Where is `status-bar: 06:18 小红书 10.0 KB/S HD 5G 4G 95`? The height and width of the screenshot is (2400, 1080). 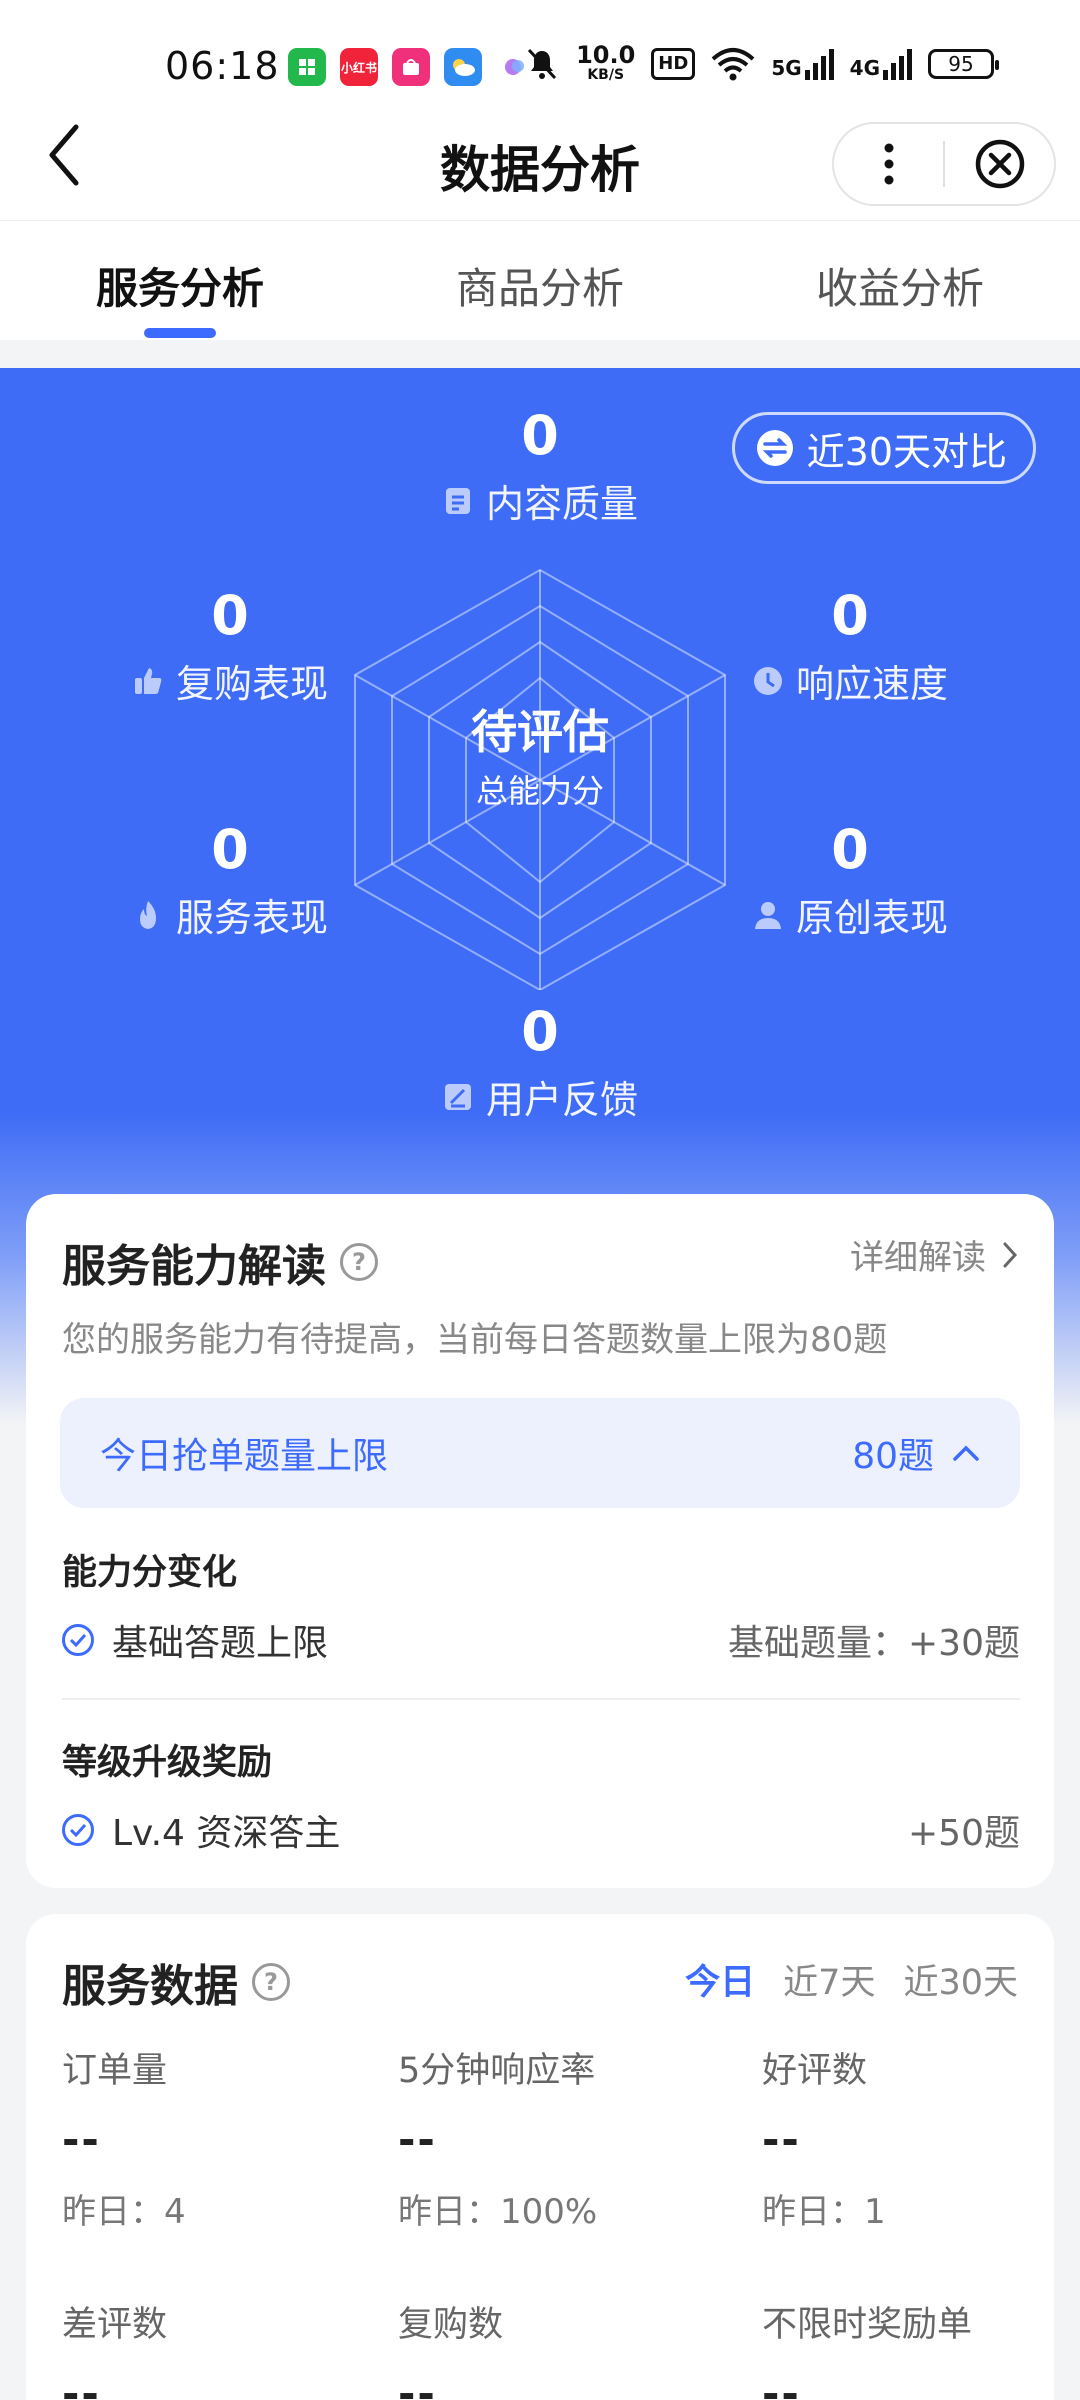
status-bar: 06:18 小红书 10.0 KB/S HD 5G 4G 95 is located at coordinates (540, 60).